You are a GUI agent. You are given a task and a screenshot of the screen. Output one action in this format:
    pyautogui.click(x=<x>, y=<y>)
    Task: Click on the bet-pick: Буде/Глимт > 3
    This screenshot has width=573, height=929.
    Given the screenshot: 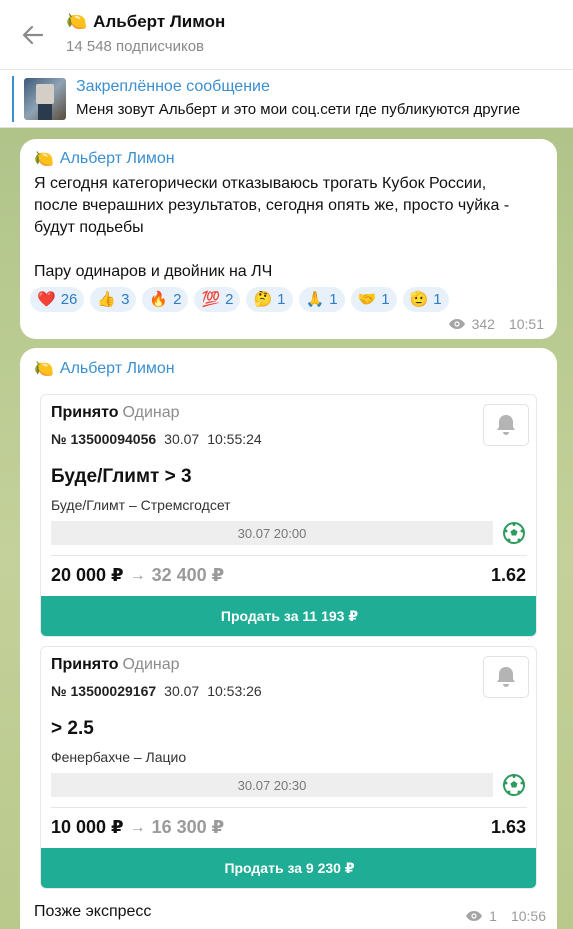 What is the action you would take?
    pyautogui.click(x=121, y=476)
    